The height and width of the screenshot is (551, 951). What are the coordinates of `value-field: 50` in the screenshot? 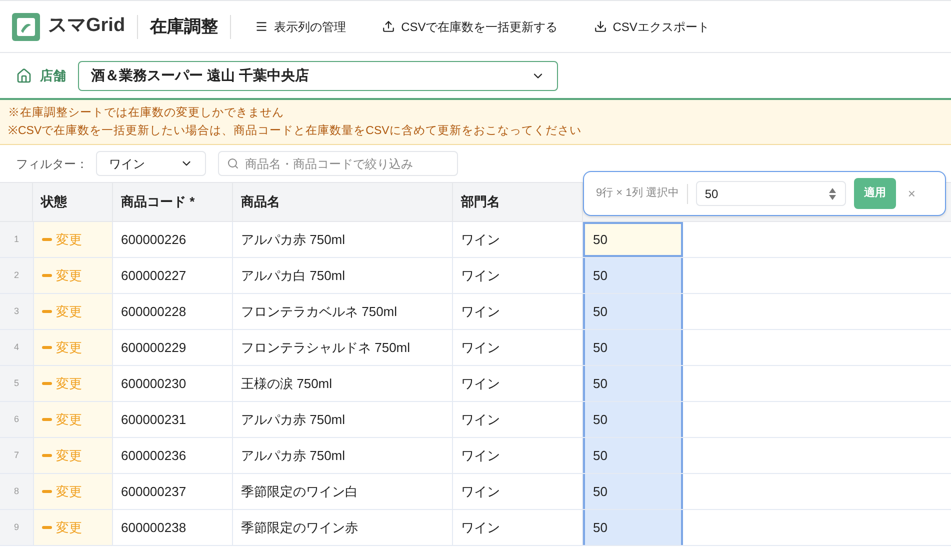 It's located at (771, 193).